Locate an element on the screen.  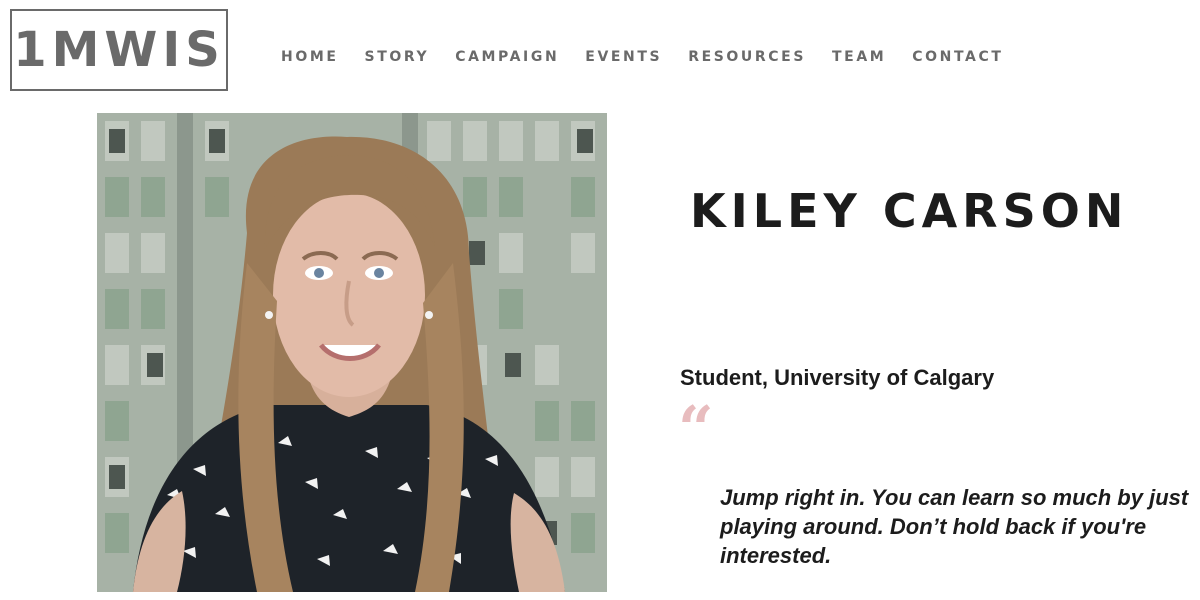
logo-text: 1MWIS is located at coordinates (119, 50).